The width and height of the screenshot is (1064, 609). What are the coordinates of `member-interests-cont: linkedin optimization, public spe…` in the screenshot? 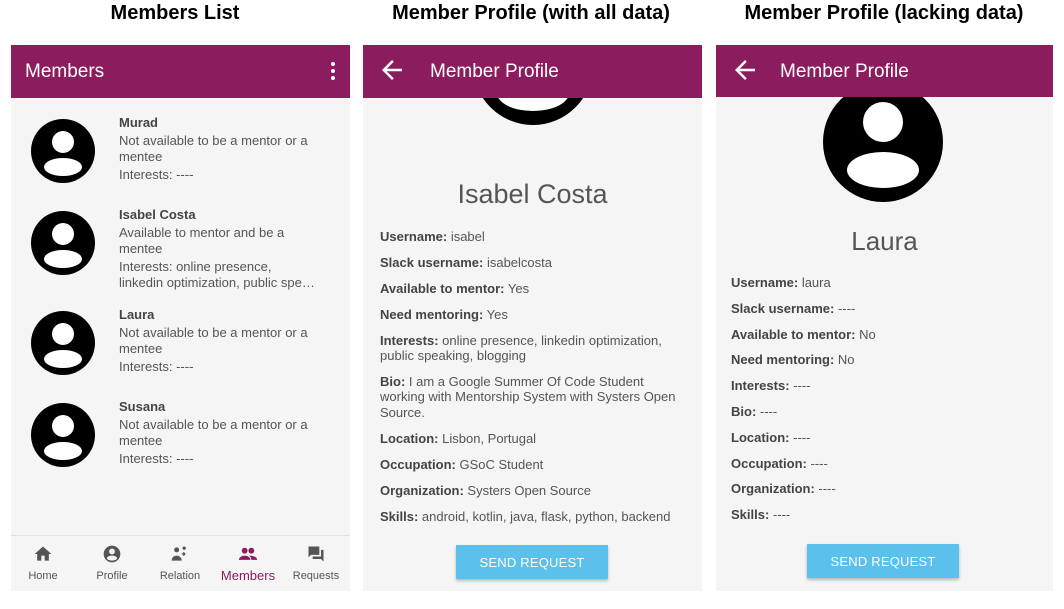 It's located at (217, 282).